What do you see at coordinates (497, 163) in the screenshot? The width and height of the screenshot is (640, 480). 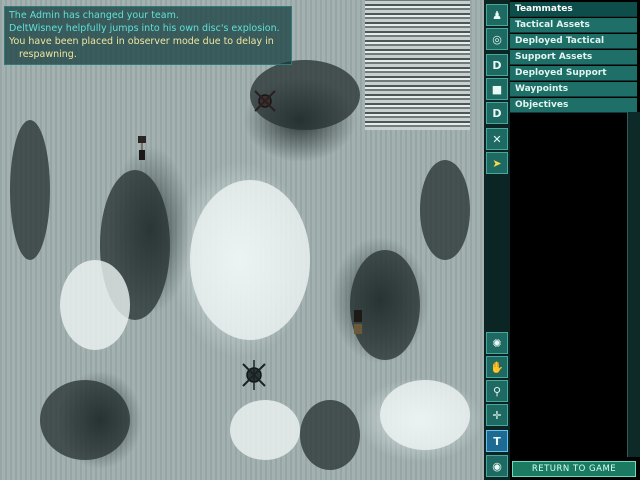 I see `cursor-icon: ➤` at bounding box center [497, 163].